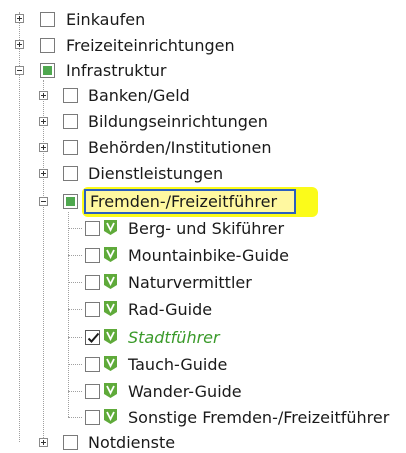  Describe the element at coordinates (70, 442) in the screenshot. I see `checkbox-notdienste` at that location.